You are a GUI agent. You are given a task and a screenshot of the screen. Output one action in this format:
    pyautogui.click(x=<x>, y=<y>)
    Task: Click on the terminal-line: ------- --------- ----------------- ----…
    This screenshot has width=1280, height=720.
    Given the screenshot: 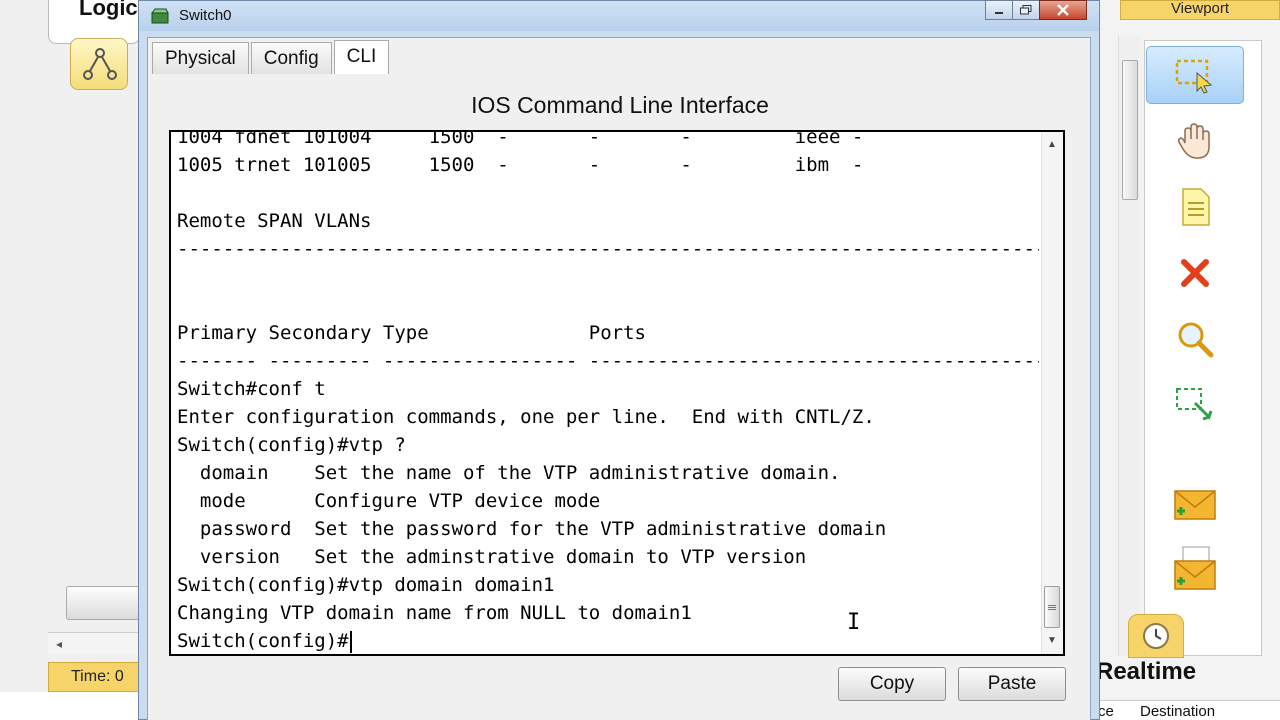 What is the action you would take?
    pyautogui.click(x=608, y=361)
    